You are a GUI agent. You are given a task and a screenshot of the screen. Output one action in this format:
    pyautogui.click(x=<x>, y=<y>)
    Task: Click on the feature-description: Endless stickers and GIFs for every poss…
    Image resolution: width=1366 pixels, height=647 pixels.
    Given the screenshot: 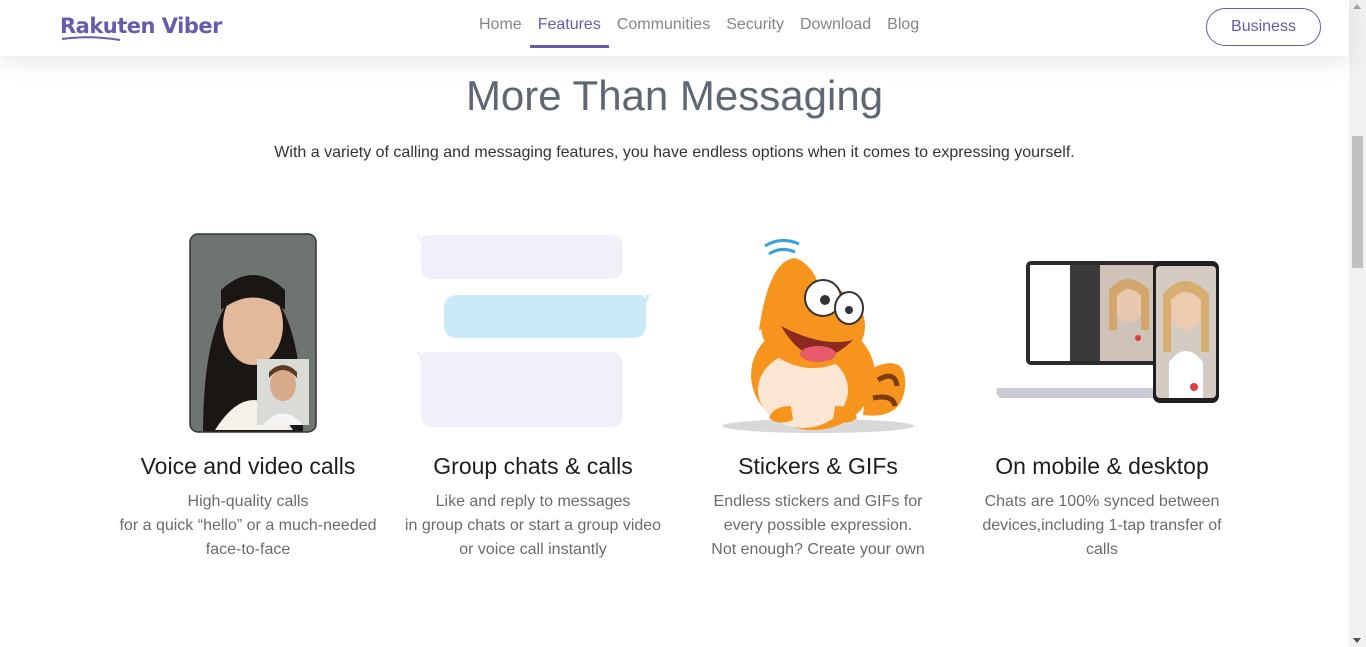 What is the action you would take?
    pyautogui.click(x=818, y=525)
    